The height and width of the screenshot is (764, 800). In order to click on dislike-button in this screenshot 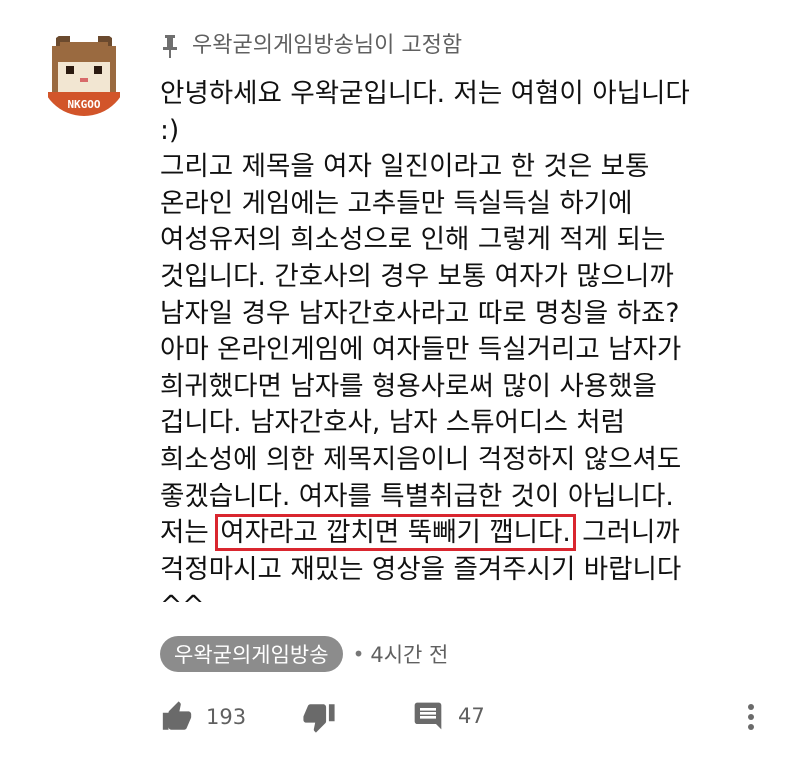, I will do `click(319, 717)`.